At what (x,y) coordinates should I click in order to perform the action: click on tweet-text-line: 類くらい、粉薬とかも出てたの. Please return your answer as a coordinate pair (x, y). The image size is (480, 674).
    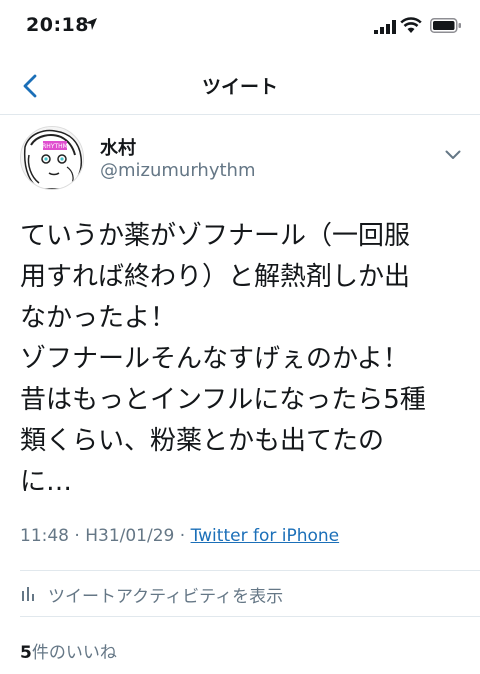
    Looking at the image, I should click on (202, 441).